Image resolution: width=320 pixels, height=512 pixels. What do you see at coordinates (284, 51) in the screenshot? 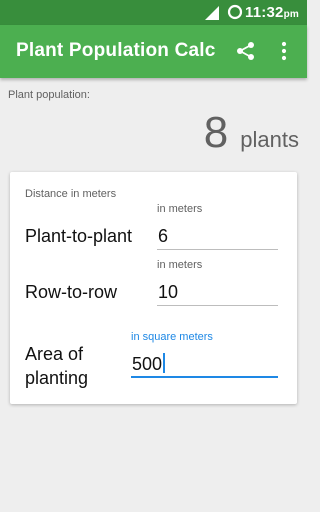
I see `more-vert-icon` at bounding box center [284, 51].